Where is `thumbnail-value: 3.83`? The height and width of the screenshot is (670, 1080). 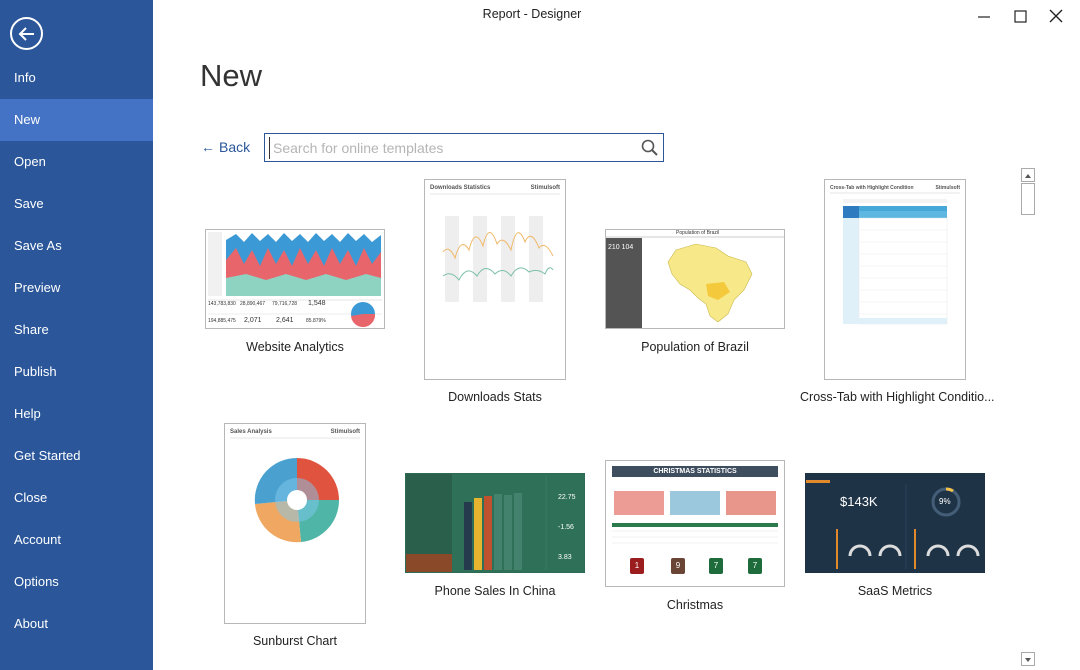 thumbnail-value: 3.83 is located at coordinates (565, 557).